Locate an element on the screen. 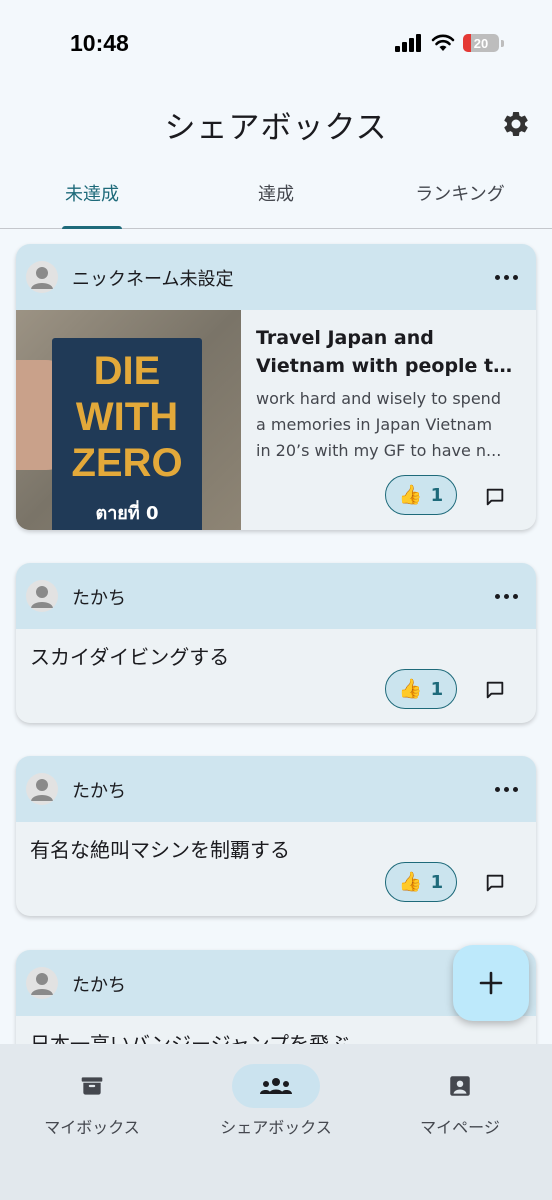  goal-card: たかち スカイダイビングする 👍 1 is located at coordinates (276, 643).